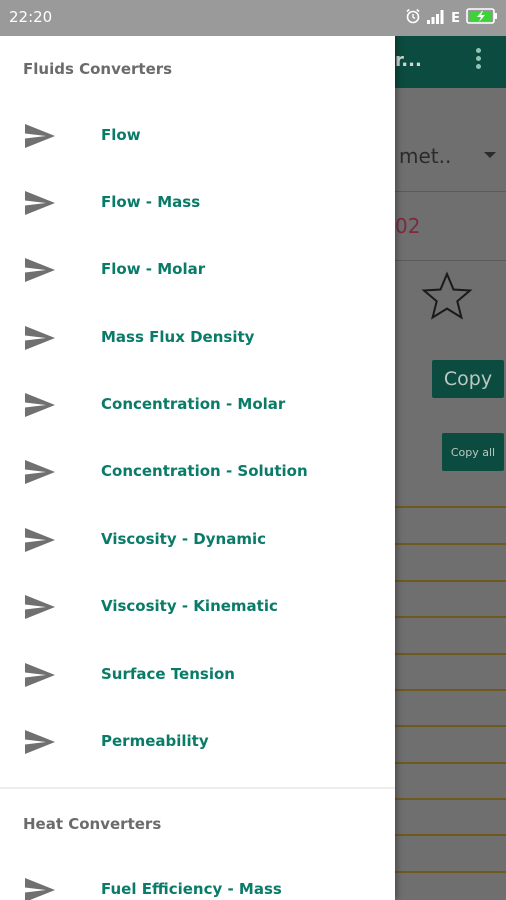 Image resolution: width=506 pixels, height=900 pixels. Describe the element at coordinates (197, 788) in the screenshot. I see `section-divider` at that location.